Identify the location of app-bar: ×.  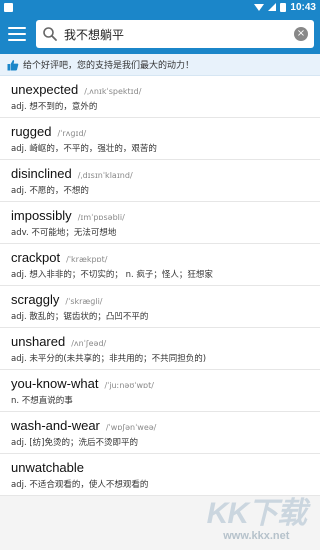
(160, 34).